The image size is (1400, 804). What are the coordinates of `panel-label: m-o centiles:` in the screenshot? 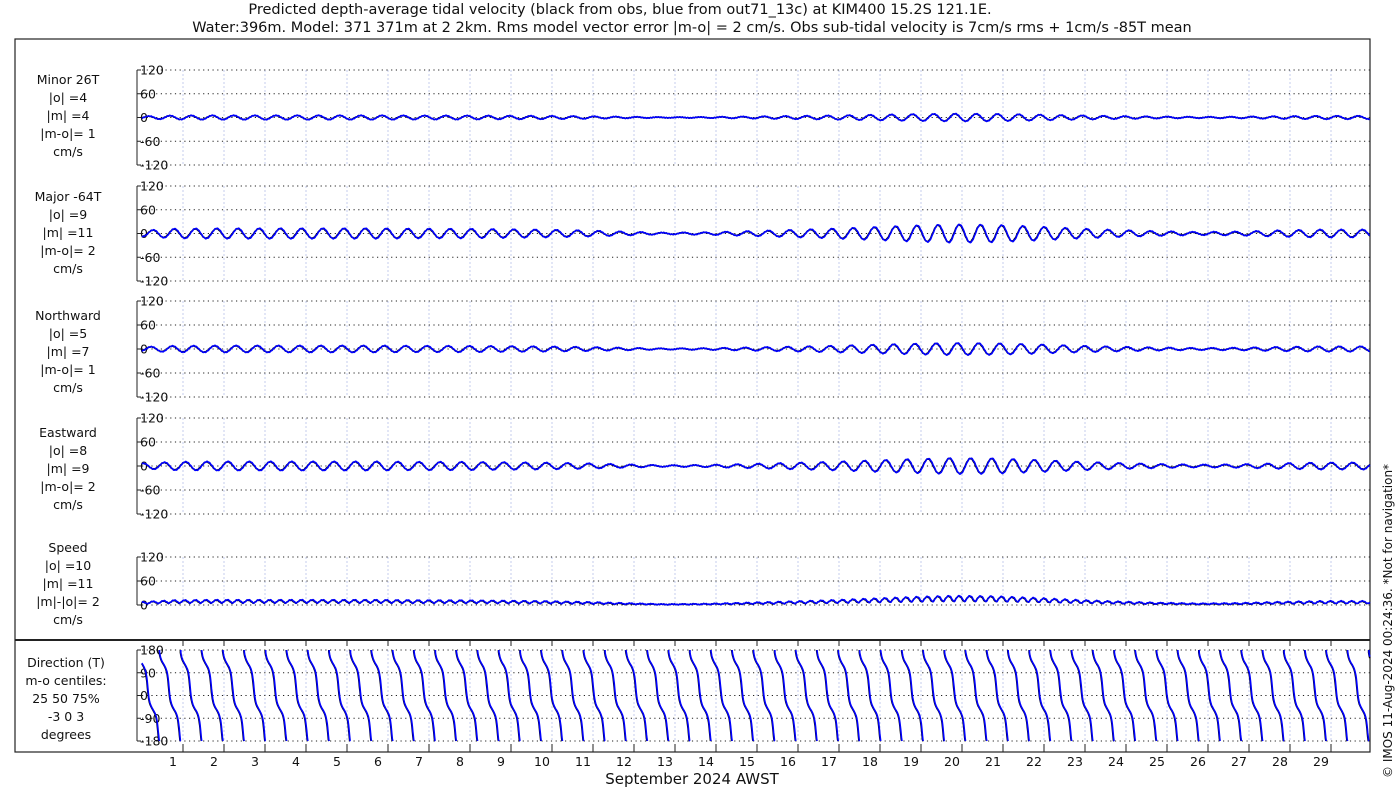 It's located at (65, 680).